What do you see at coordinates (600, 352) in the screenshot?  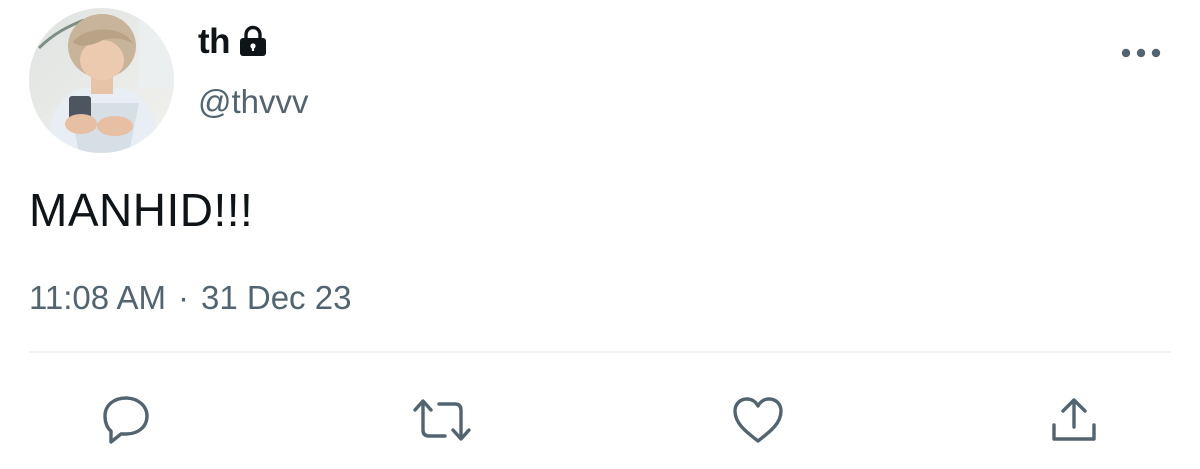 I see `divider` at bounding box center [600, 352].